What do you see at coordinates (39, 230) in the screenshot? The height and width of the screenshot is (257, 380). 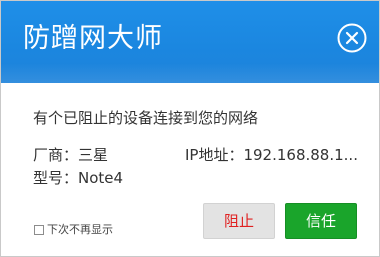 I see `dont-show-again-checkbox` at bounding box center [39, 230].